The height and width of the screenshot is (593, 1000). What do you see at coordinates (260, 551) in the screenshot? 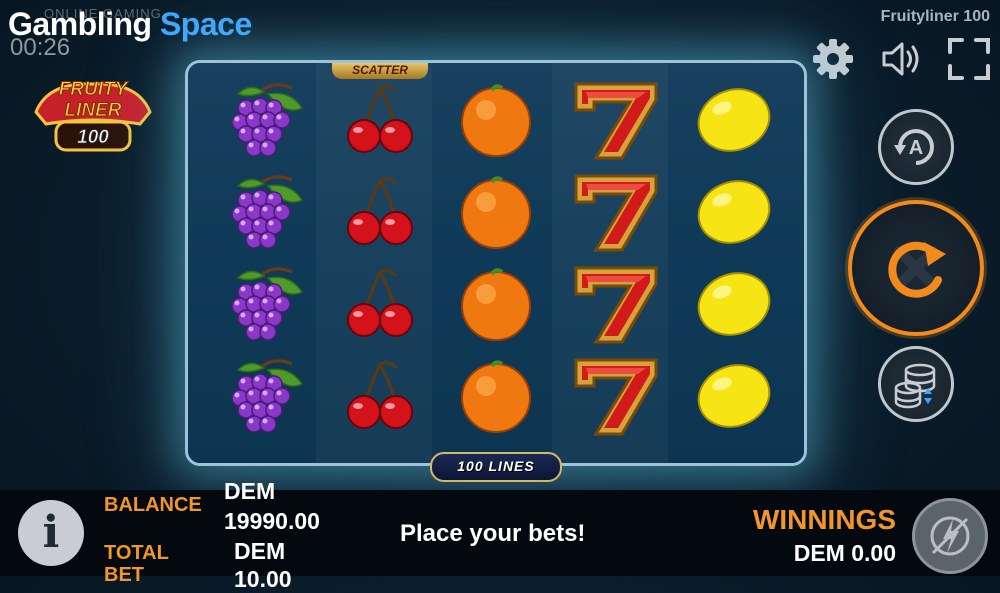
I see `total-bet-currency: DEM` at bounding box center [260, 551].